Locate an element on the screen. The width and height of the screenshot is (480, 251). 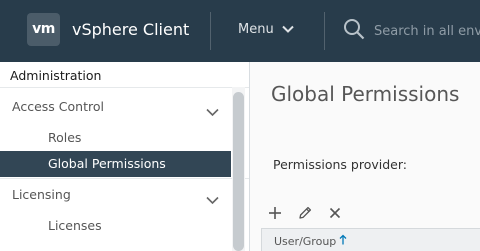
sidebar-scrollbar-thumb is located at coordinates (238, 171).